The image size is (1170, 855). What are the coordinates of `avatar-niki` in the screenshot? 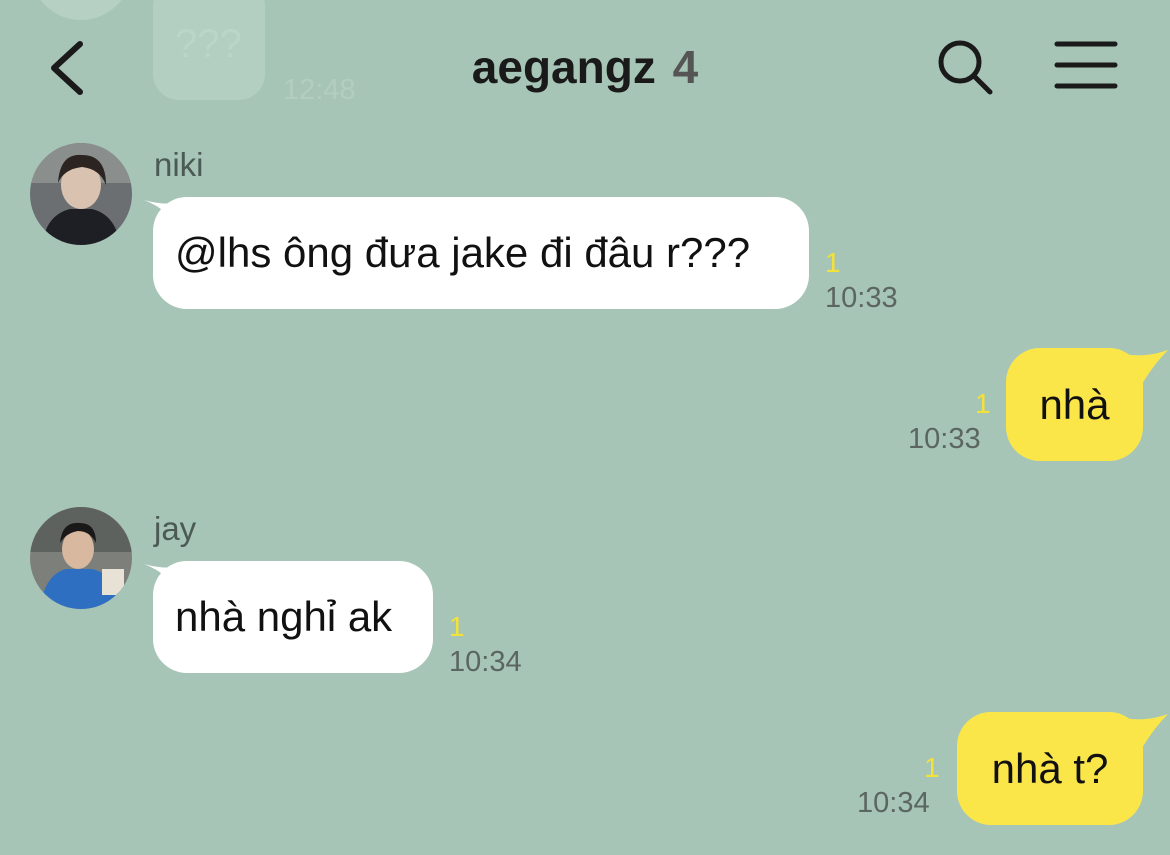 It's located at (81, 194).